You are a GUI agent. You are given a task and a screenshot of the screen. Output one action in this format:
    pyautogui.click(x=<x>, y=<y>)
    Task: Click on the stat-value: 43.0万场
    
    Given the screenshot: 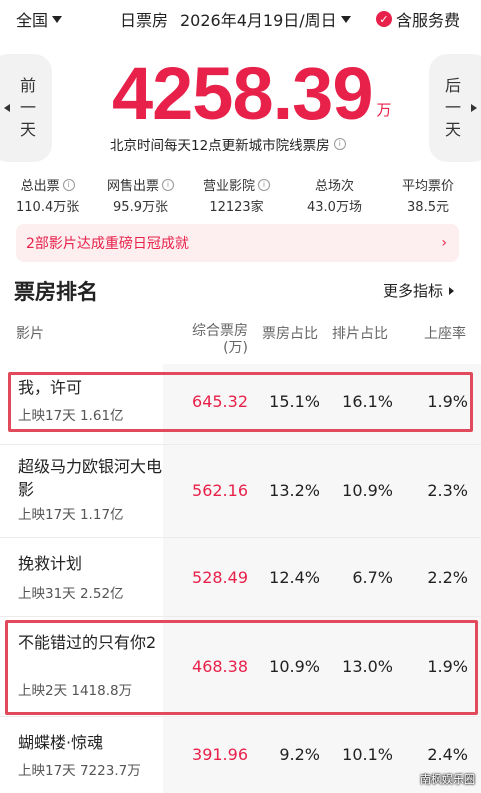 What is the action you would take?
    pyautogui.click(x=334, y=207)
    